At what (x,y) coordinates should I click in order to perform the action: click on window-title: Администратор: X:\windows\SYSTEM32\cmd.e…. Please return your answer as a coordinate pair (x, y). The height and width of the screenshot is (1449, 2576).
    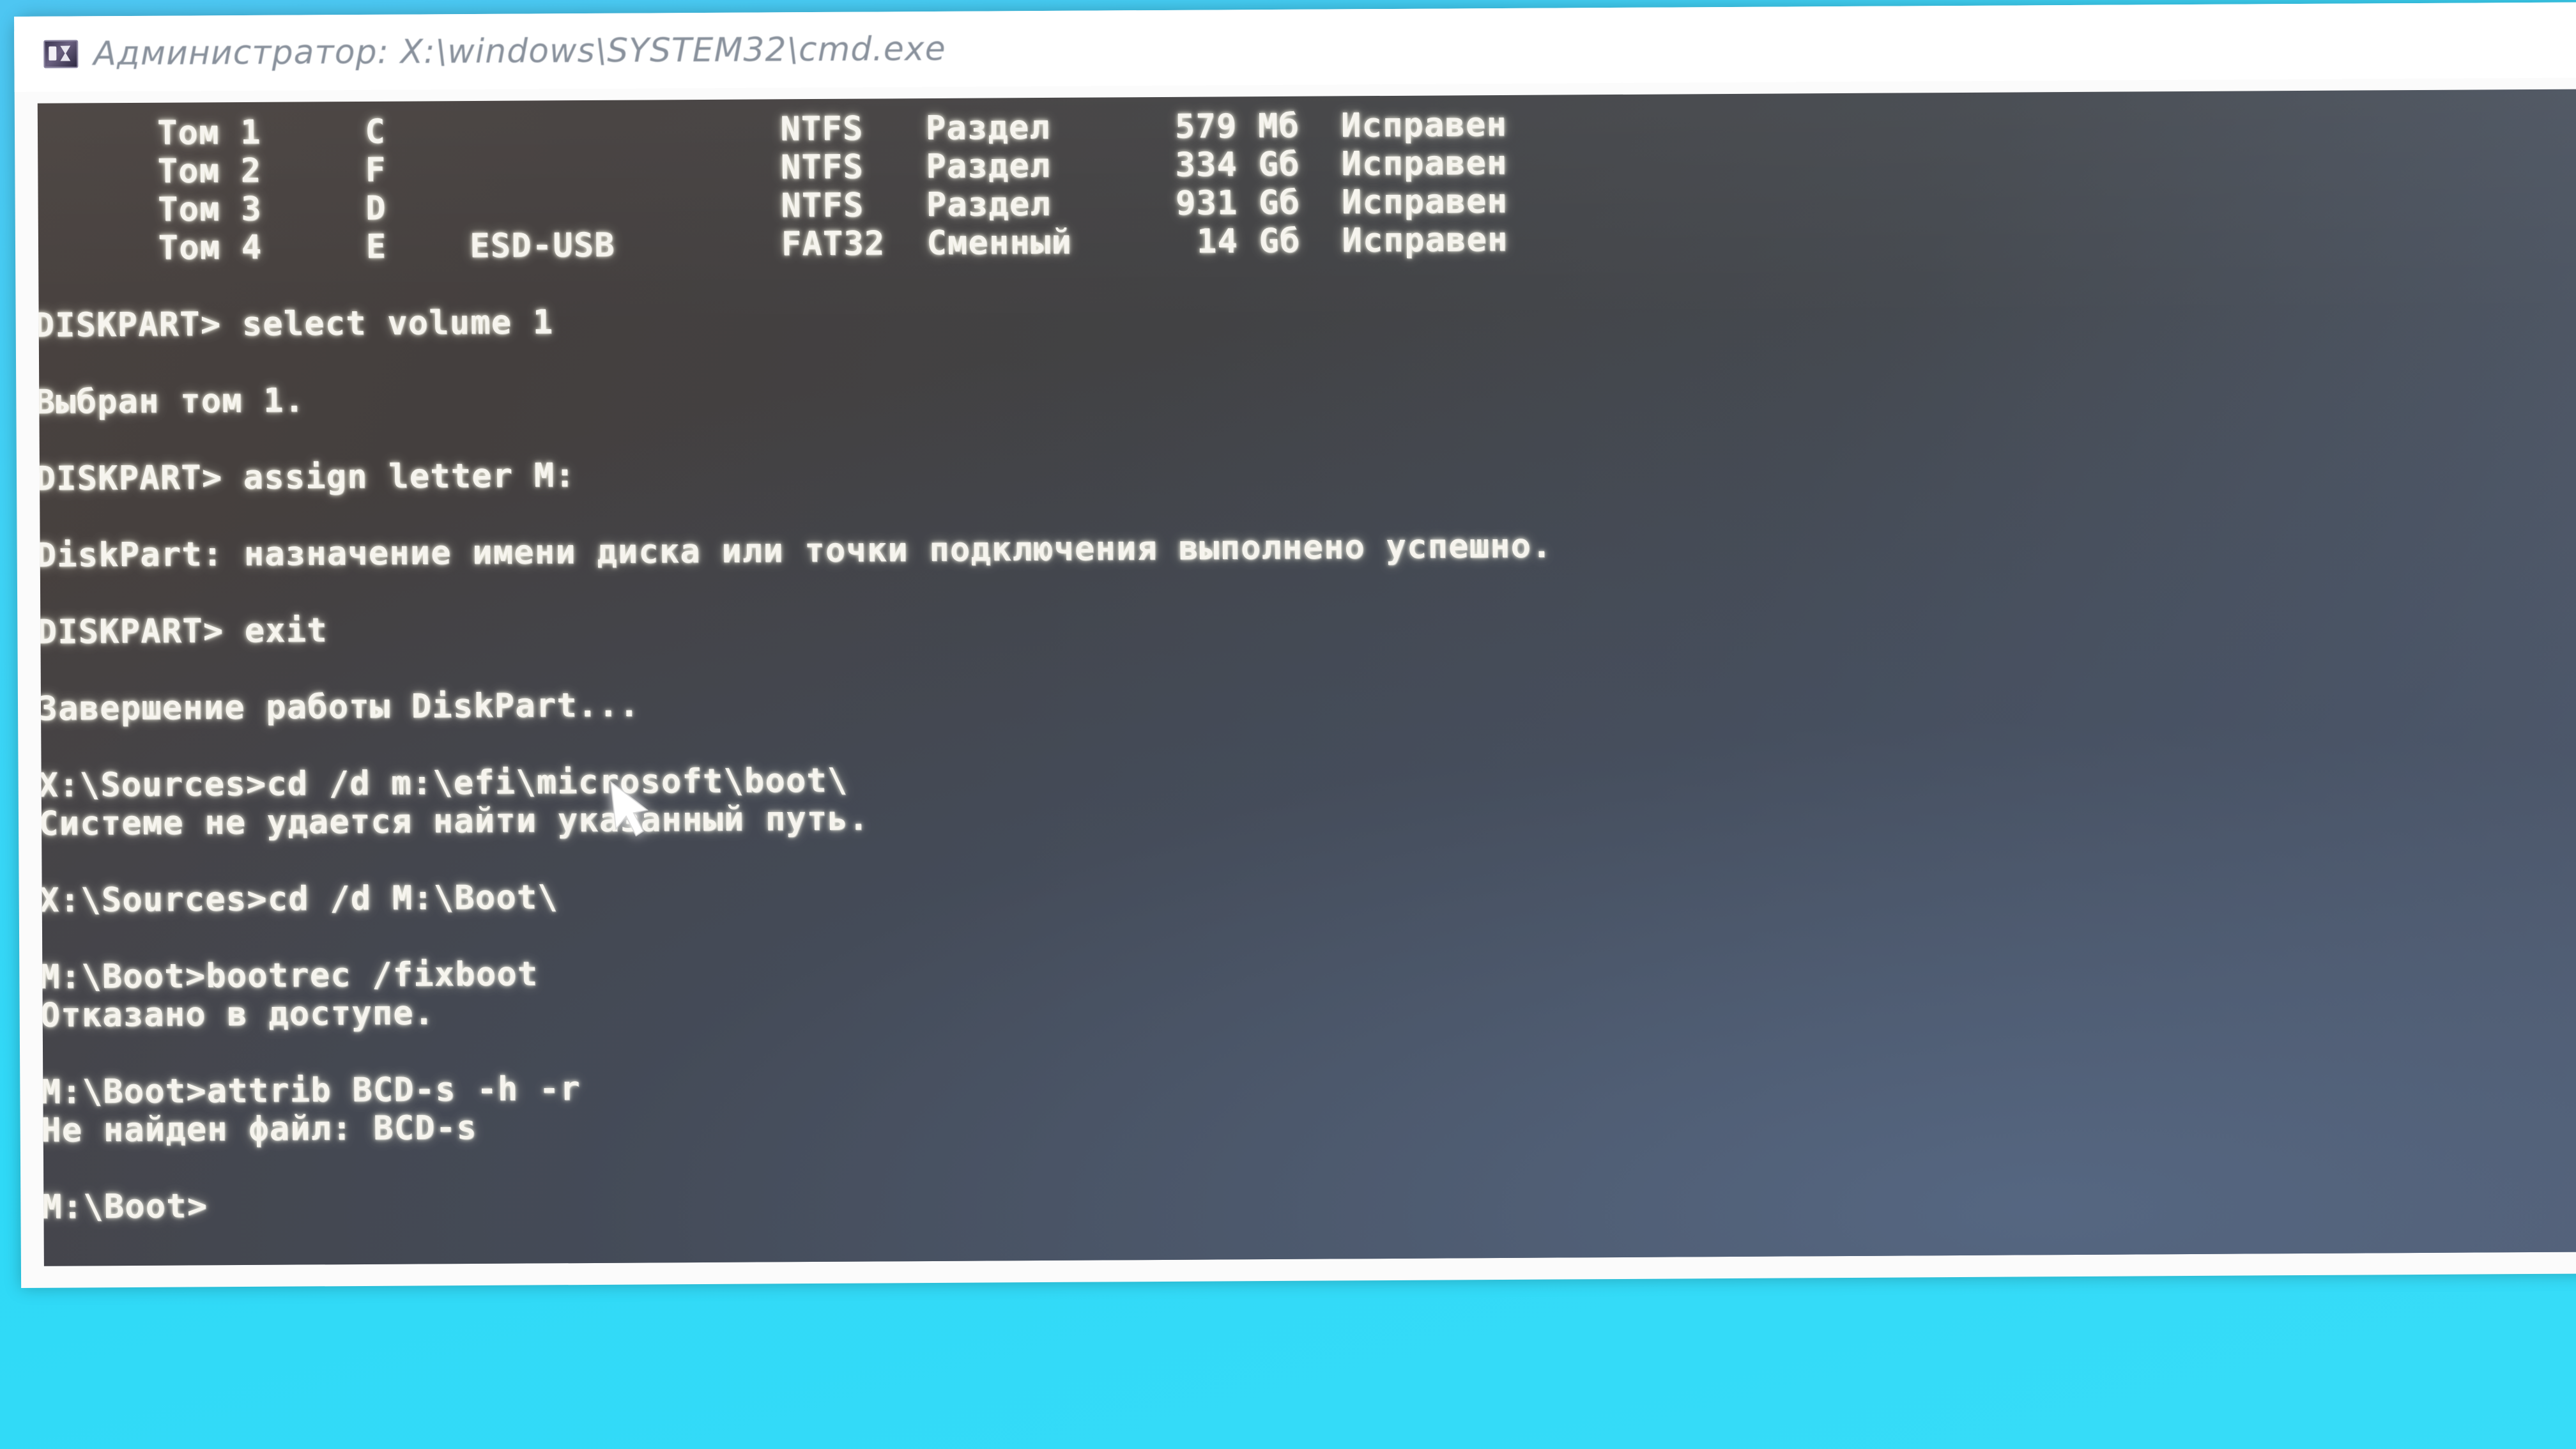
    Looking at the image, I should click on (519, 51).